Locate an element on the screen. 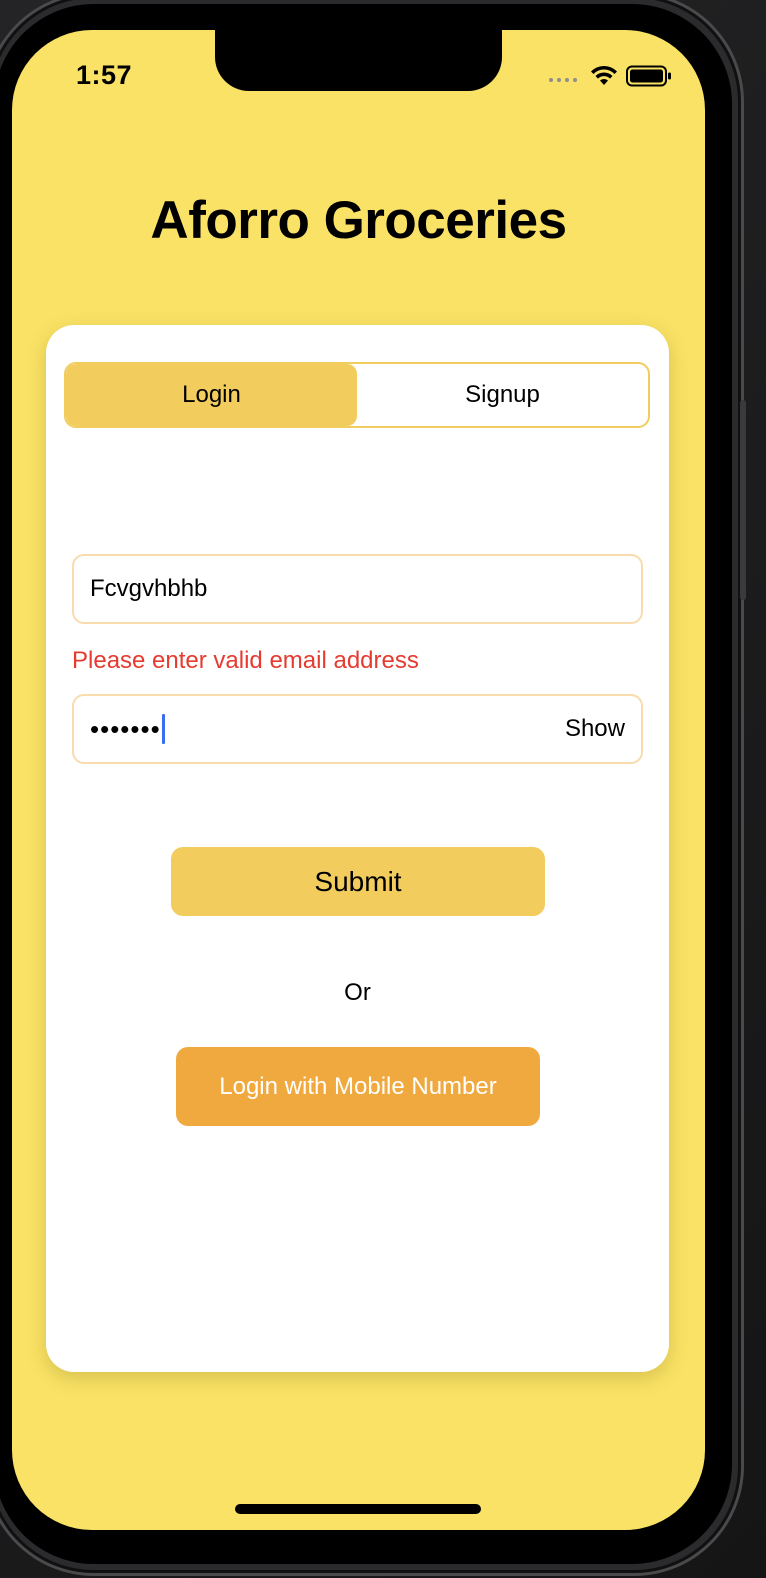  show-password-toggle: Show is located at coordinates (595, 729).